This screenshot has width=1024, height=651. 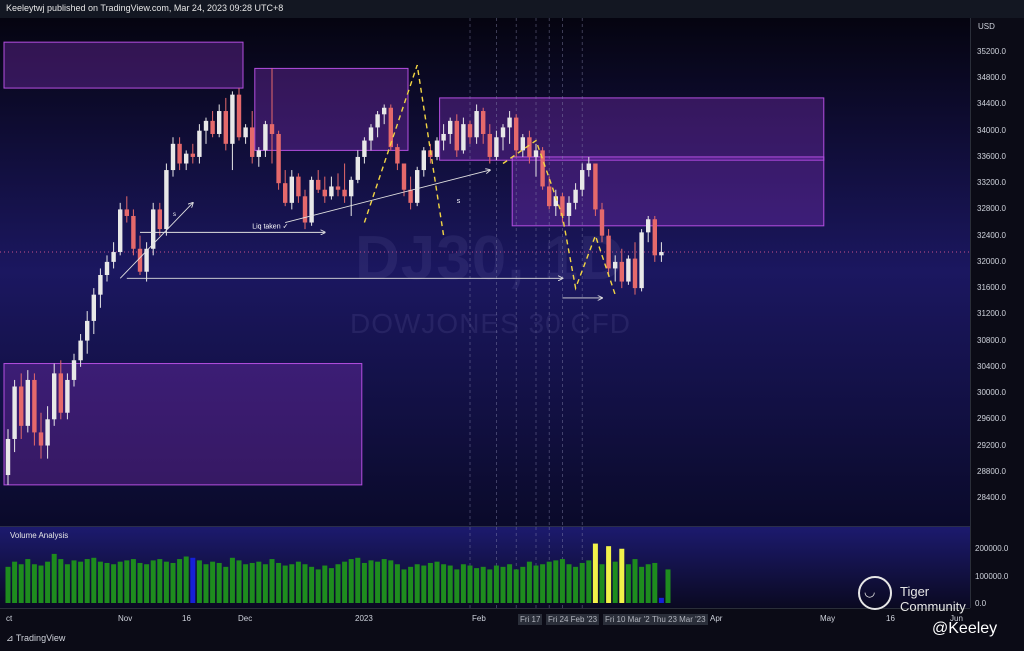 What do you see at coordinates (512, 639) in the screenshot?
I see `footer: ⊿ TradingView` at bounding box center [512, 639].